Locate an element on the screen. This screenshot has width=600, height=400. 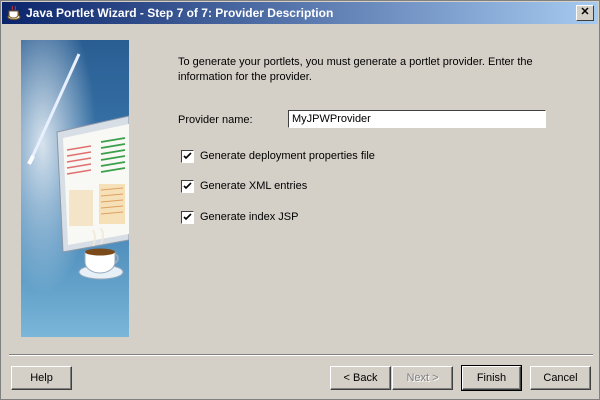
generate-index-jsp-label: Generate index JSP is located at coordinates (249, 217).